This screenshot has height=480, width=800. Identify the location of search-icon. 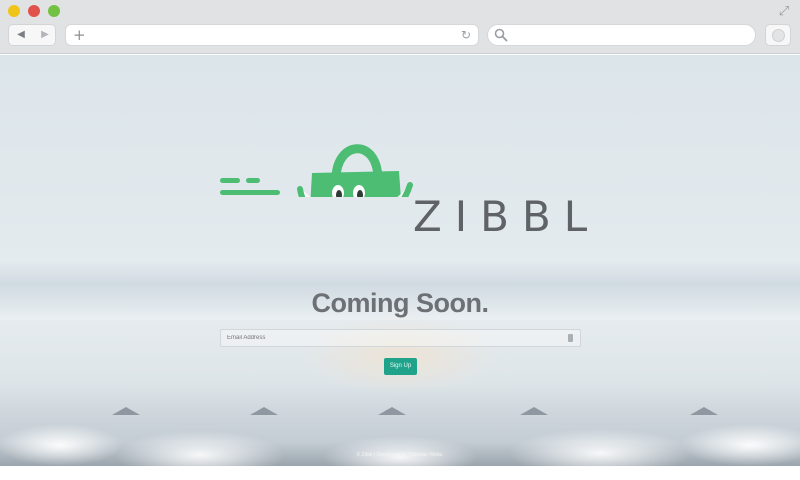
(501, 35).